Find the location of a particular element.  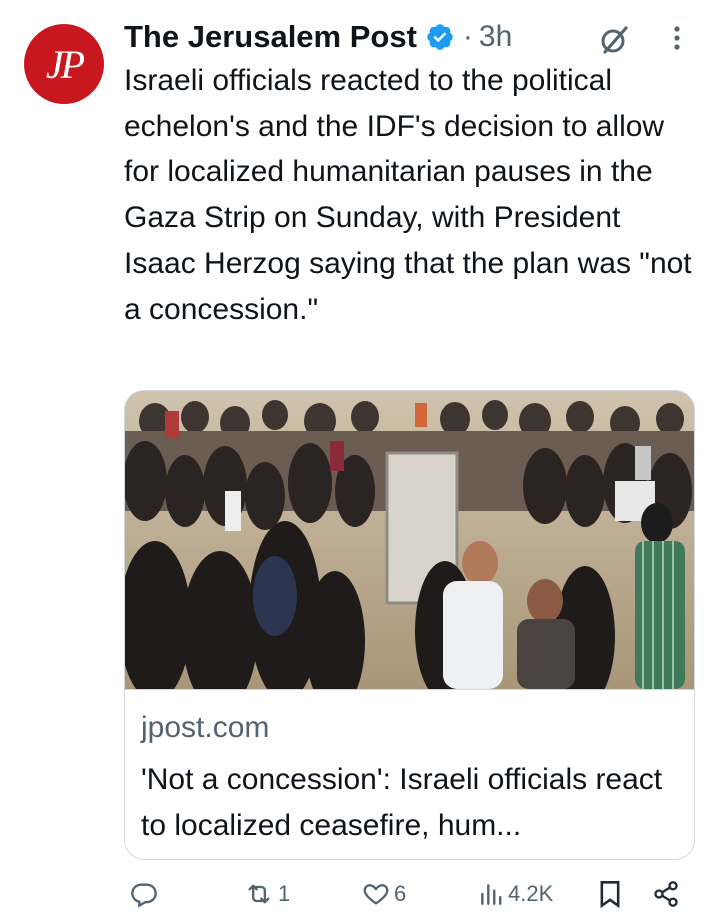

views-button: 4.2K is located at coordinates (515, 894).